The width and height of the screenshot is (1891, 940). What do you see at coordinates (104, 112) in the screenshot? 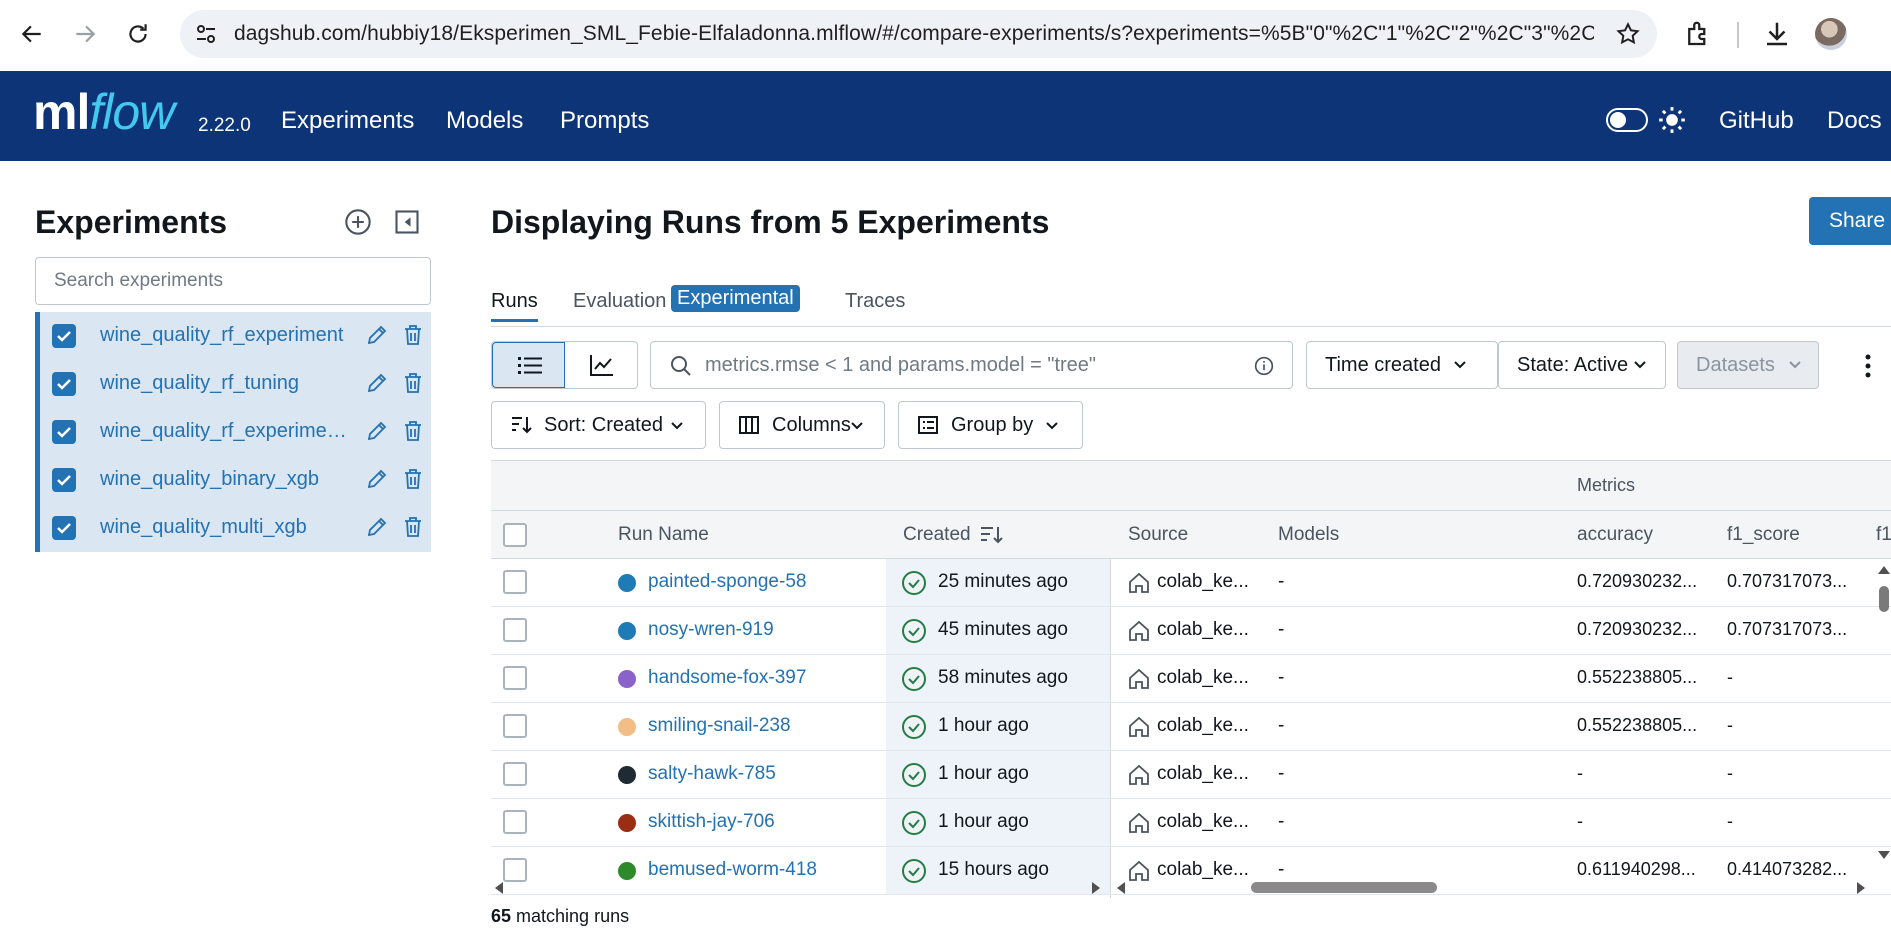
I see `mlflow-logo: mlflow` at bounding box center [104, 112].